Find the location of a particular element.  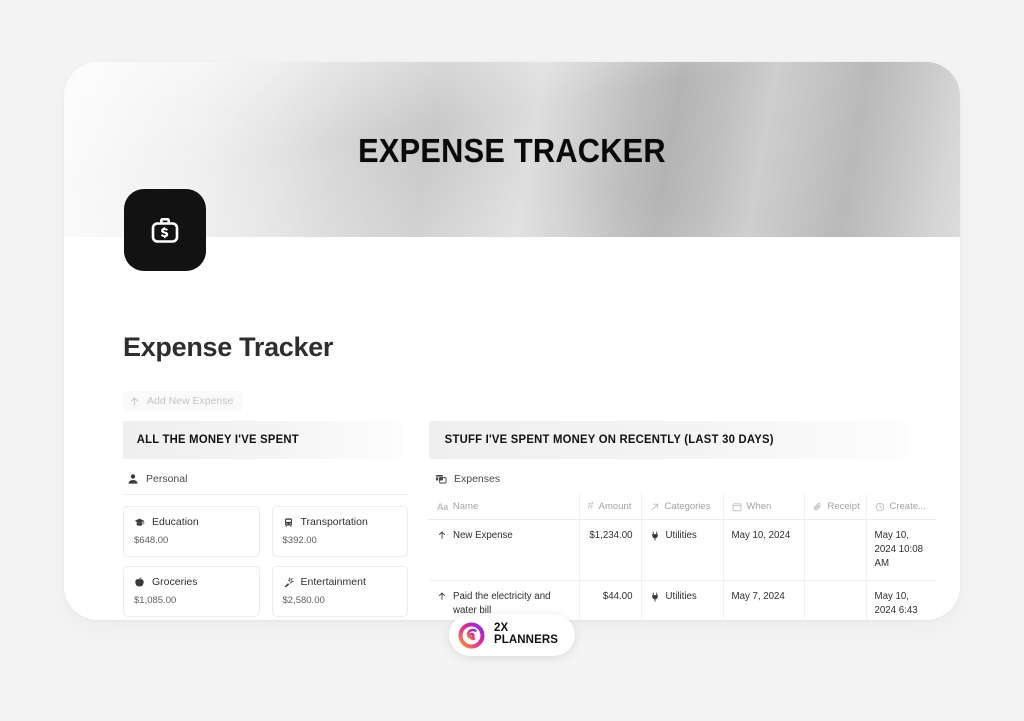

category-card-label: Entertainment is located at coordinates (333, 582).